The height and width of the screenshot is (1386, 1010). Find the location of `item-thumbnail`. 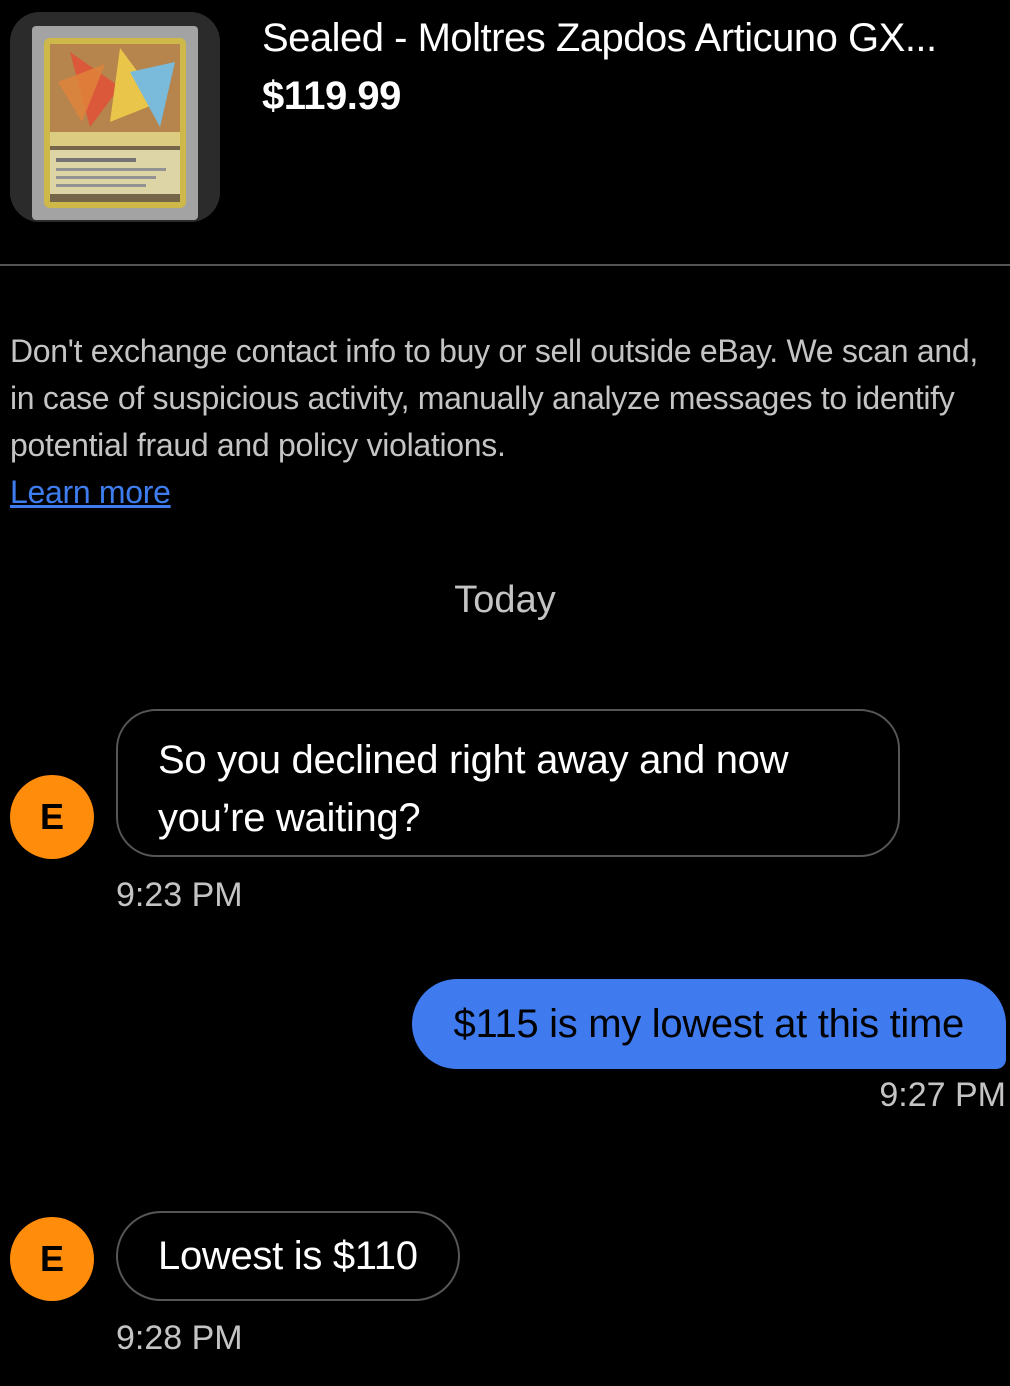

item-thumbnail is located at coordinates (115, 117).